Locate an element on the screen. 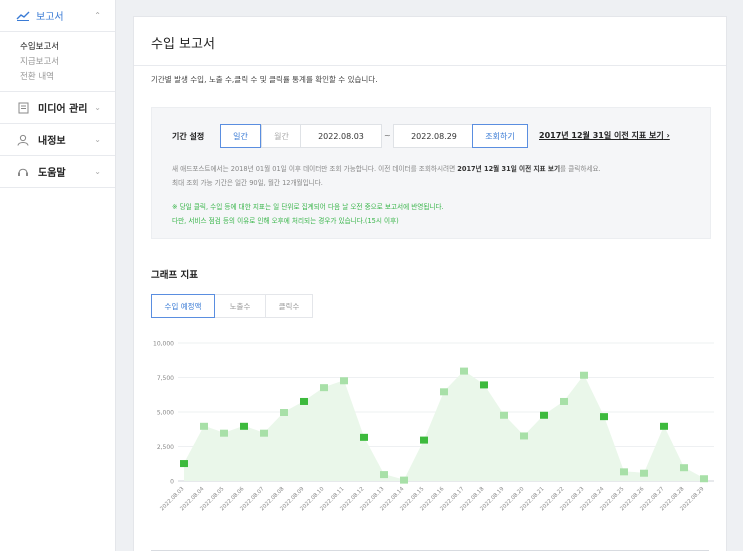 This screenshot has height=551, width=743. sidebar-item-label: 내정보 is located at coordinates (52, 141).